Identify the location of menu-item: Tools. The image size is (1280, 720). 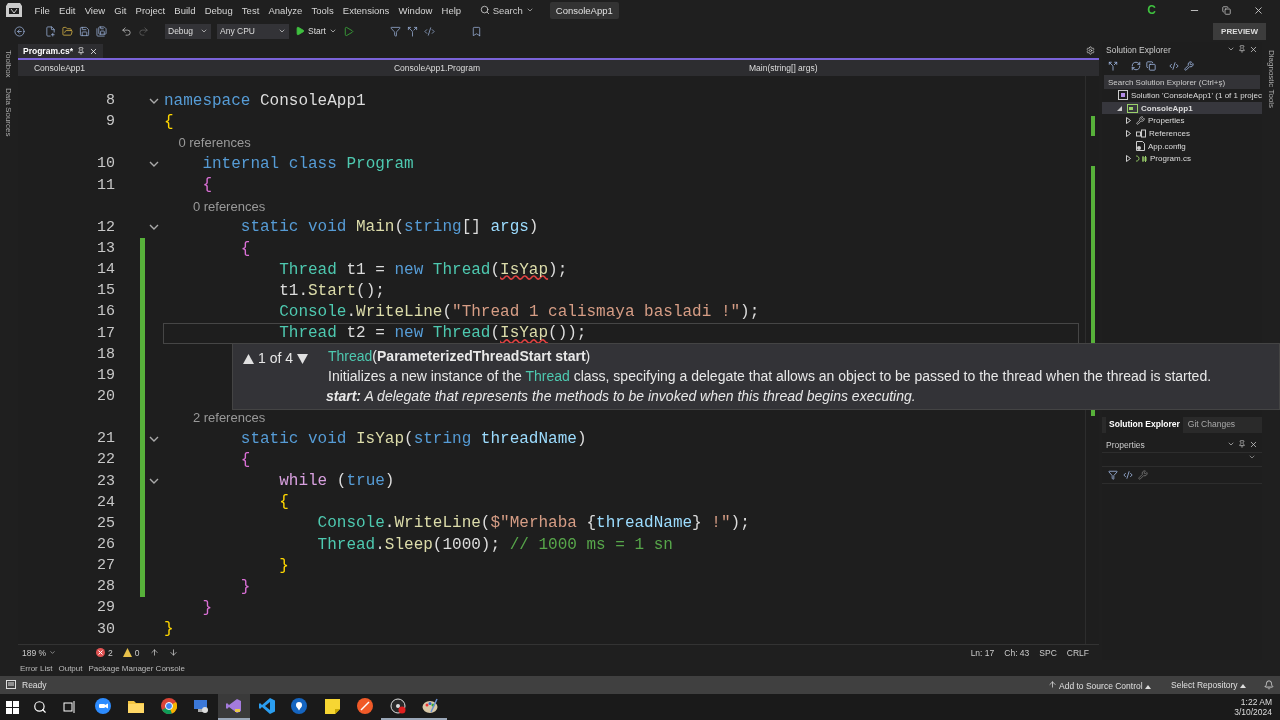
(322, 10).